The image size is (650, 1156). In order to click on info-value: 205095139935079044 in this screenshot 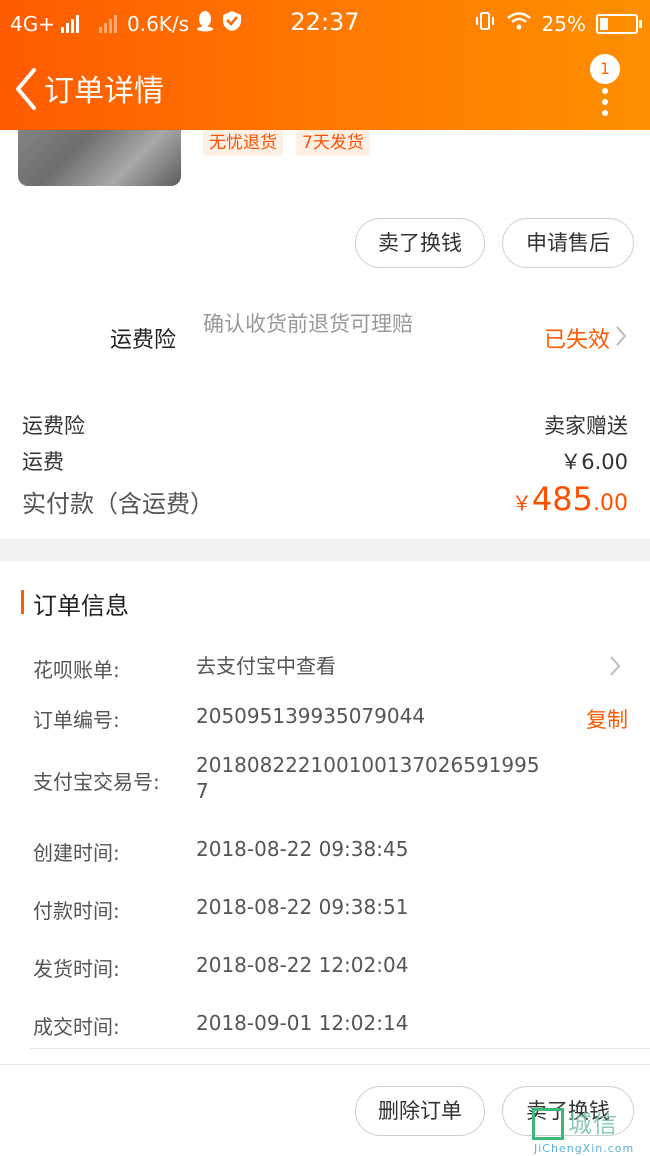, I will do `click(311, 716)`.